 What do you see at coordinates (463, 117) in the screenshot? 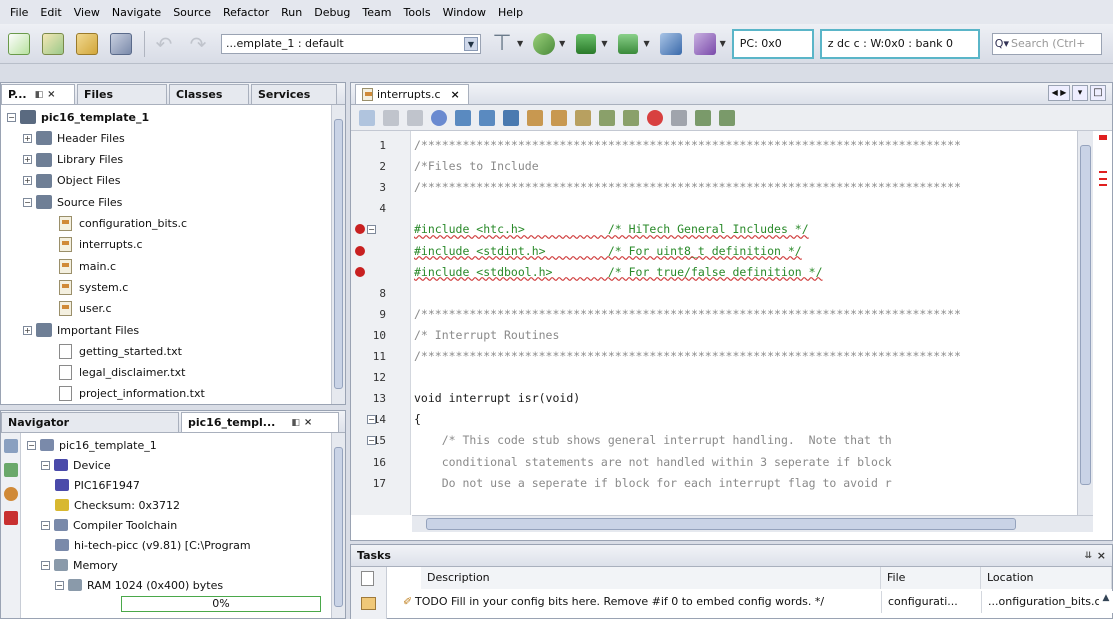
I see `find-previous-icon` at bounding box center [463, 117].